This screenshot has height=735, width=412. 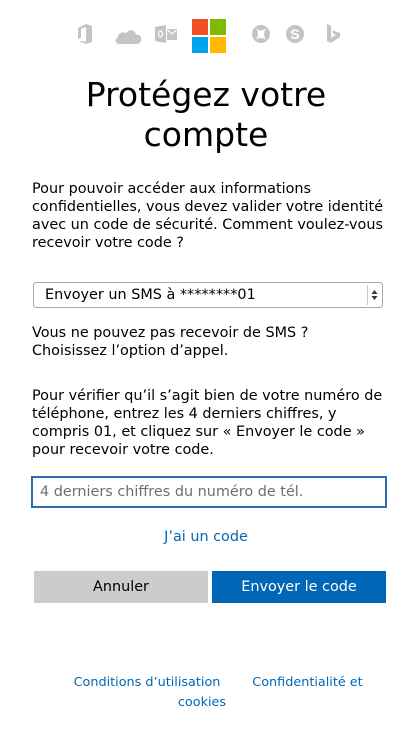 I want to click on terms-link: Conditions d’utilisation, so click(x=147, y=683).